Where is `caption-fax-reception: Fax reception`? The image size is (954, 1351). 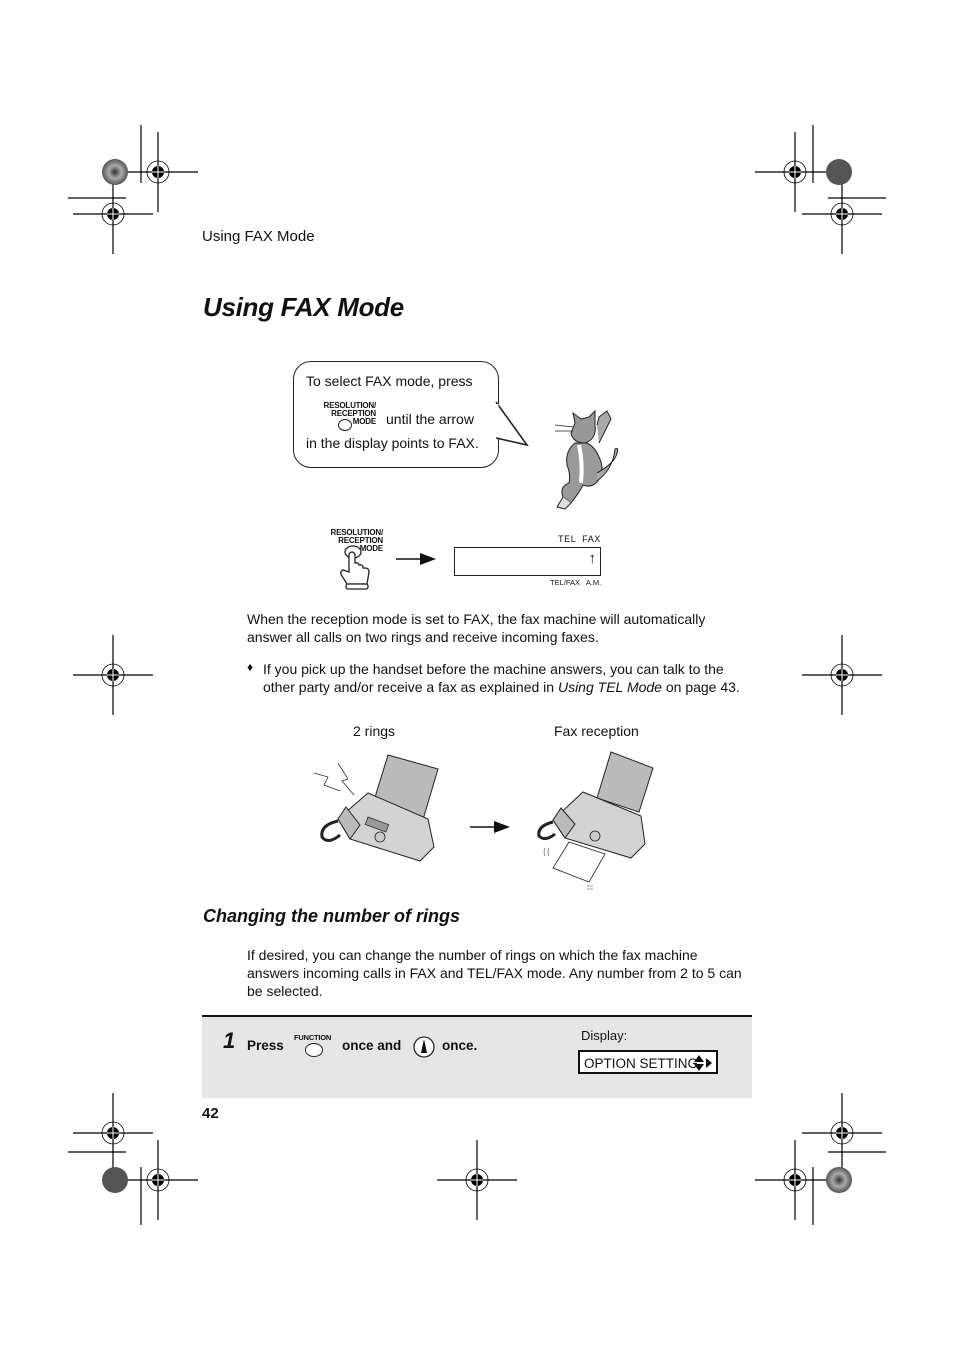
caption-fax-reception: Fax reception is located at coordinates (596, 731).